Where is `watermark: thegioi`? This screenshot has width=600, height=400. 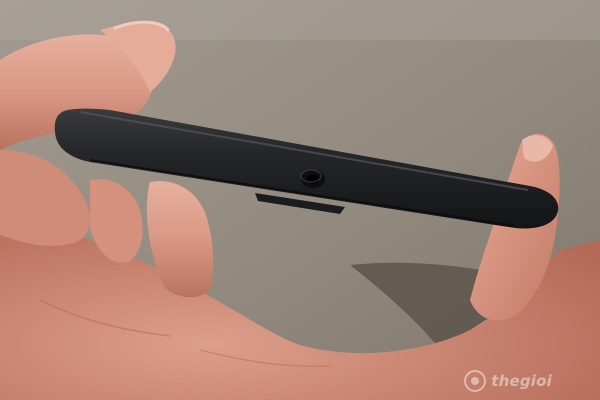 watermark: thegioi is located at coordinates (508, 381).